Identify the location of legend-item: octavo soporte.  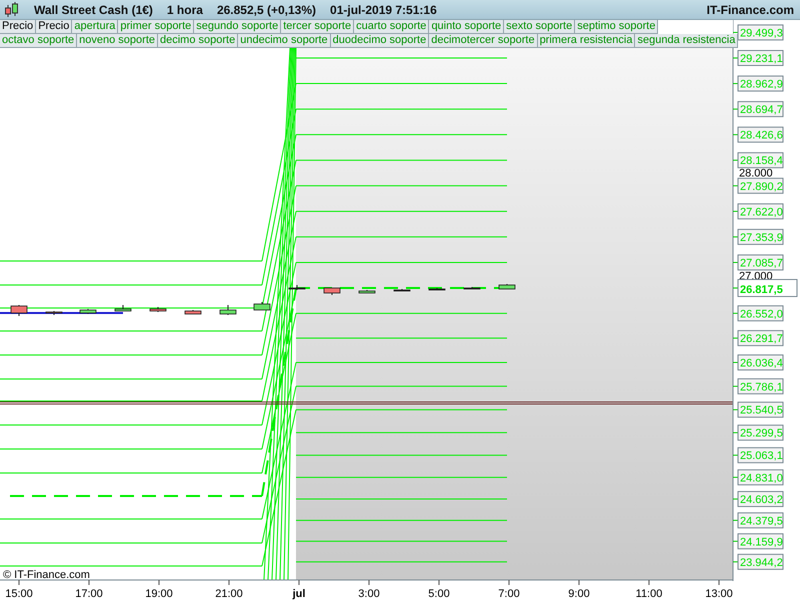
(39, 41).